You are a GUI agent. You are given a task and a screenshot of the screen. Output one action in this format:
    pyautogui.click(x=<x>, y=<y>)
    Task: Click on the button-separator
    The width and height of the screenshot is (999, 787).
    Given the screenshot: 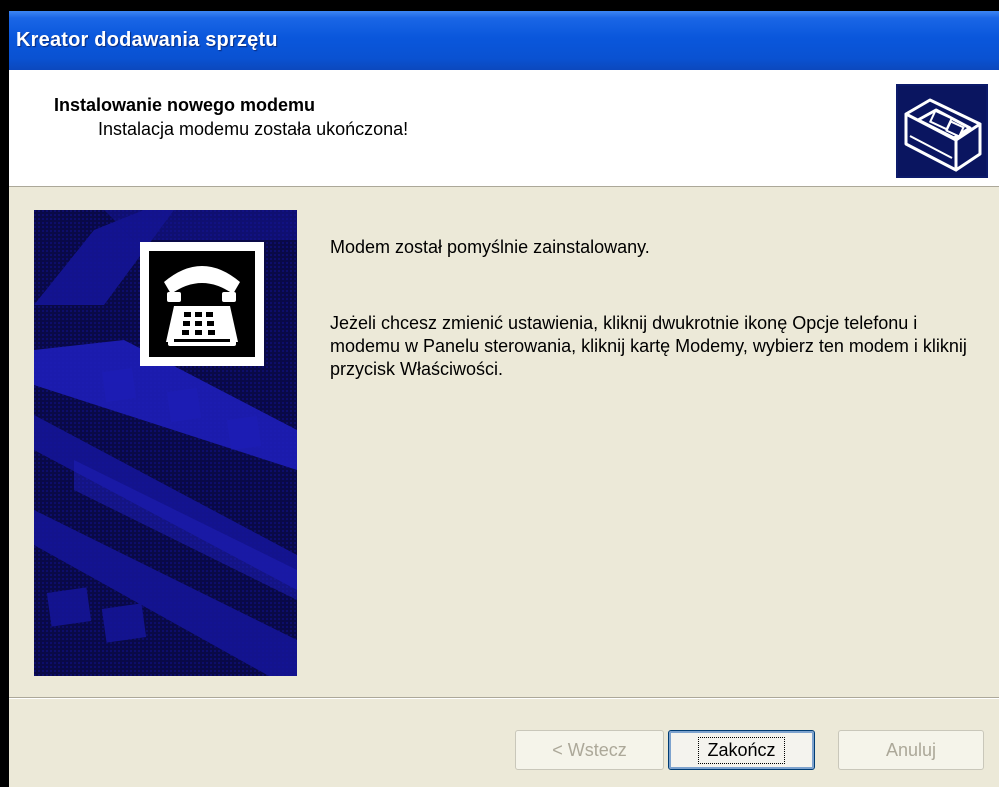 What is the action you would take?
    pyautogui.click(x=504, y=698)
    